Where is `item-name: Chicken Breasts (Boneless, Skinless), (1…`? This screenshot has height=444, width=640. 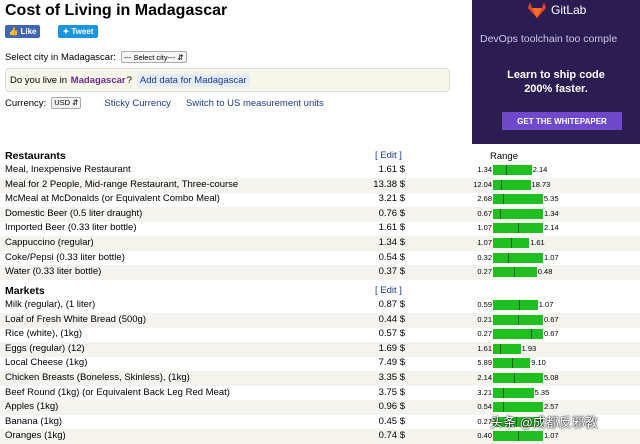 item-name: Chicken Breasts (Boneless, Skinless), (1… is located at coordinates (97, 377).